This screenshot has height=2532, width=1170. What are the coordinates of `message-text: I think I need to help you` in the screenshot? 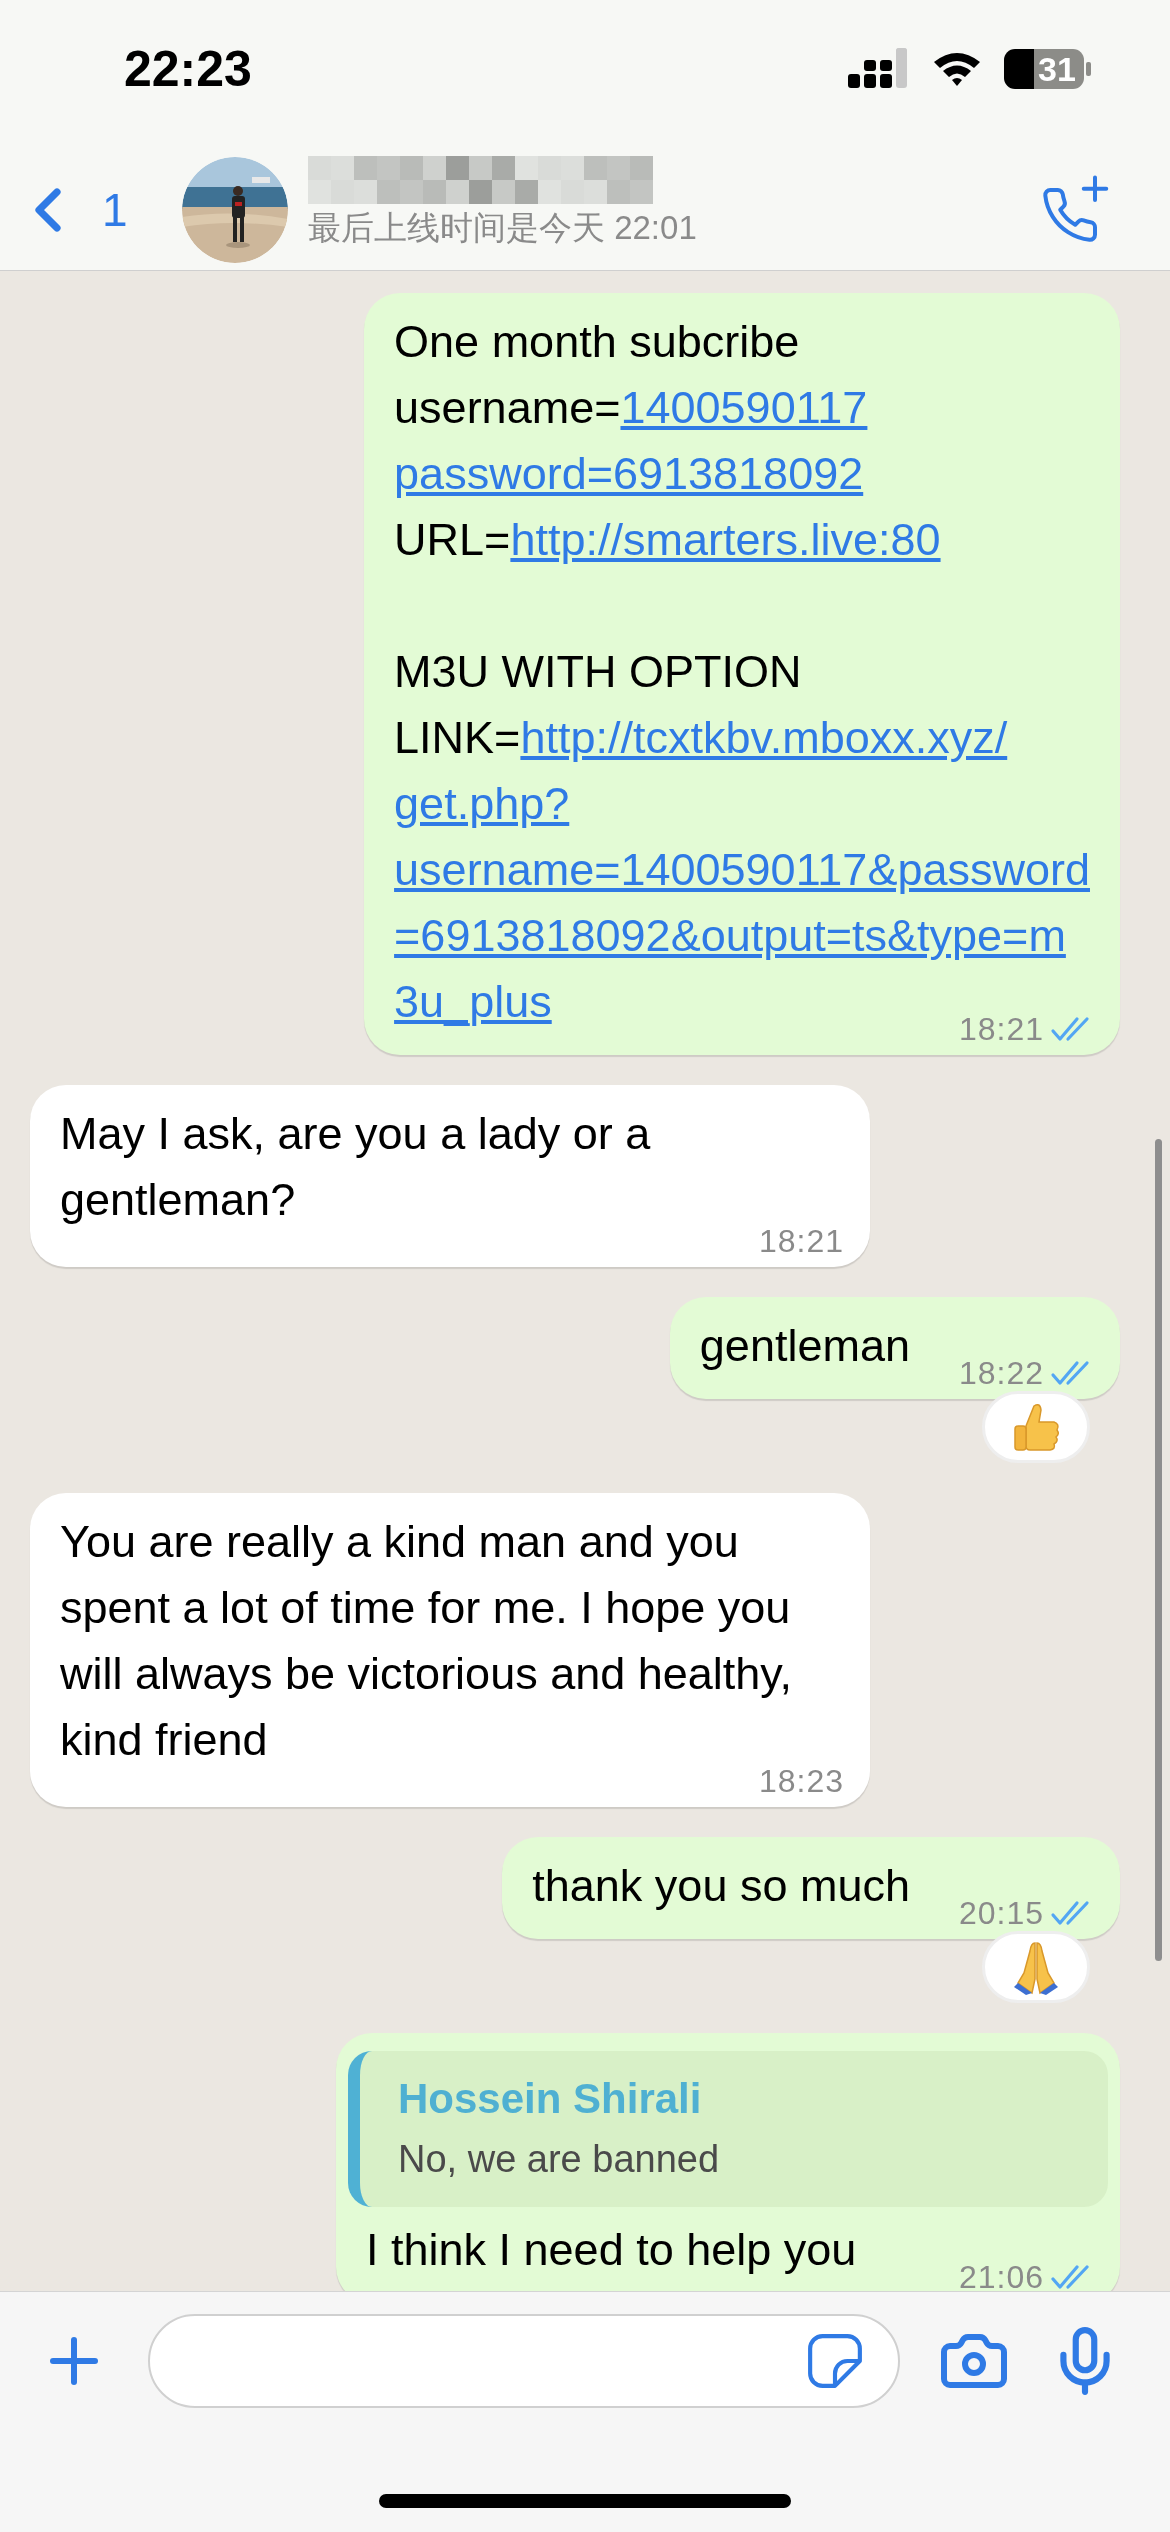 It's located at (611, 2249).